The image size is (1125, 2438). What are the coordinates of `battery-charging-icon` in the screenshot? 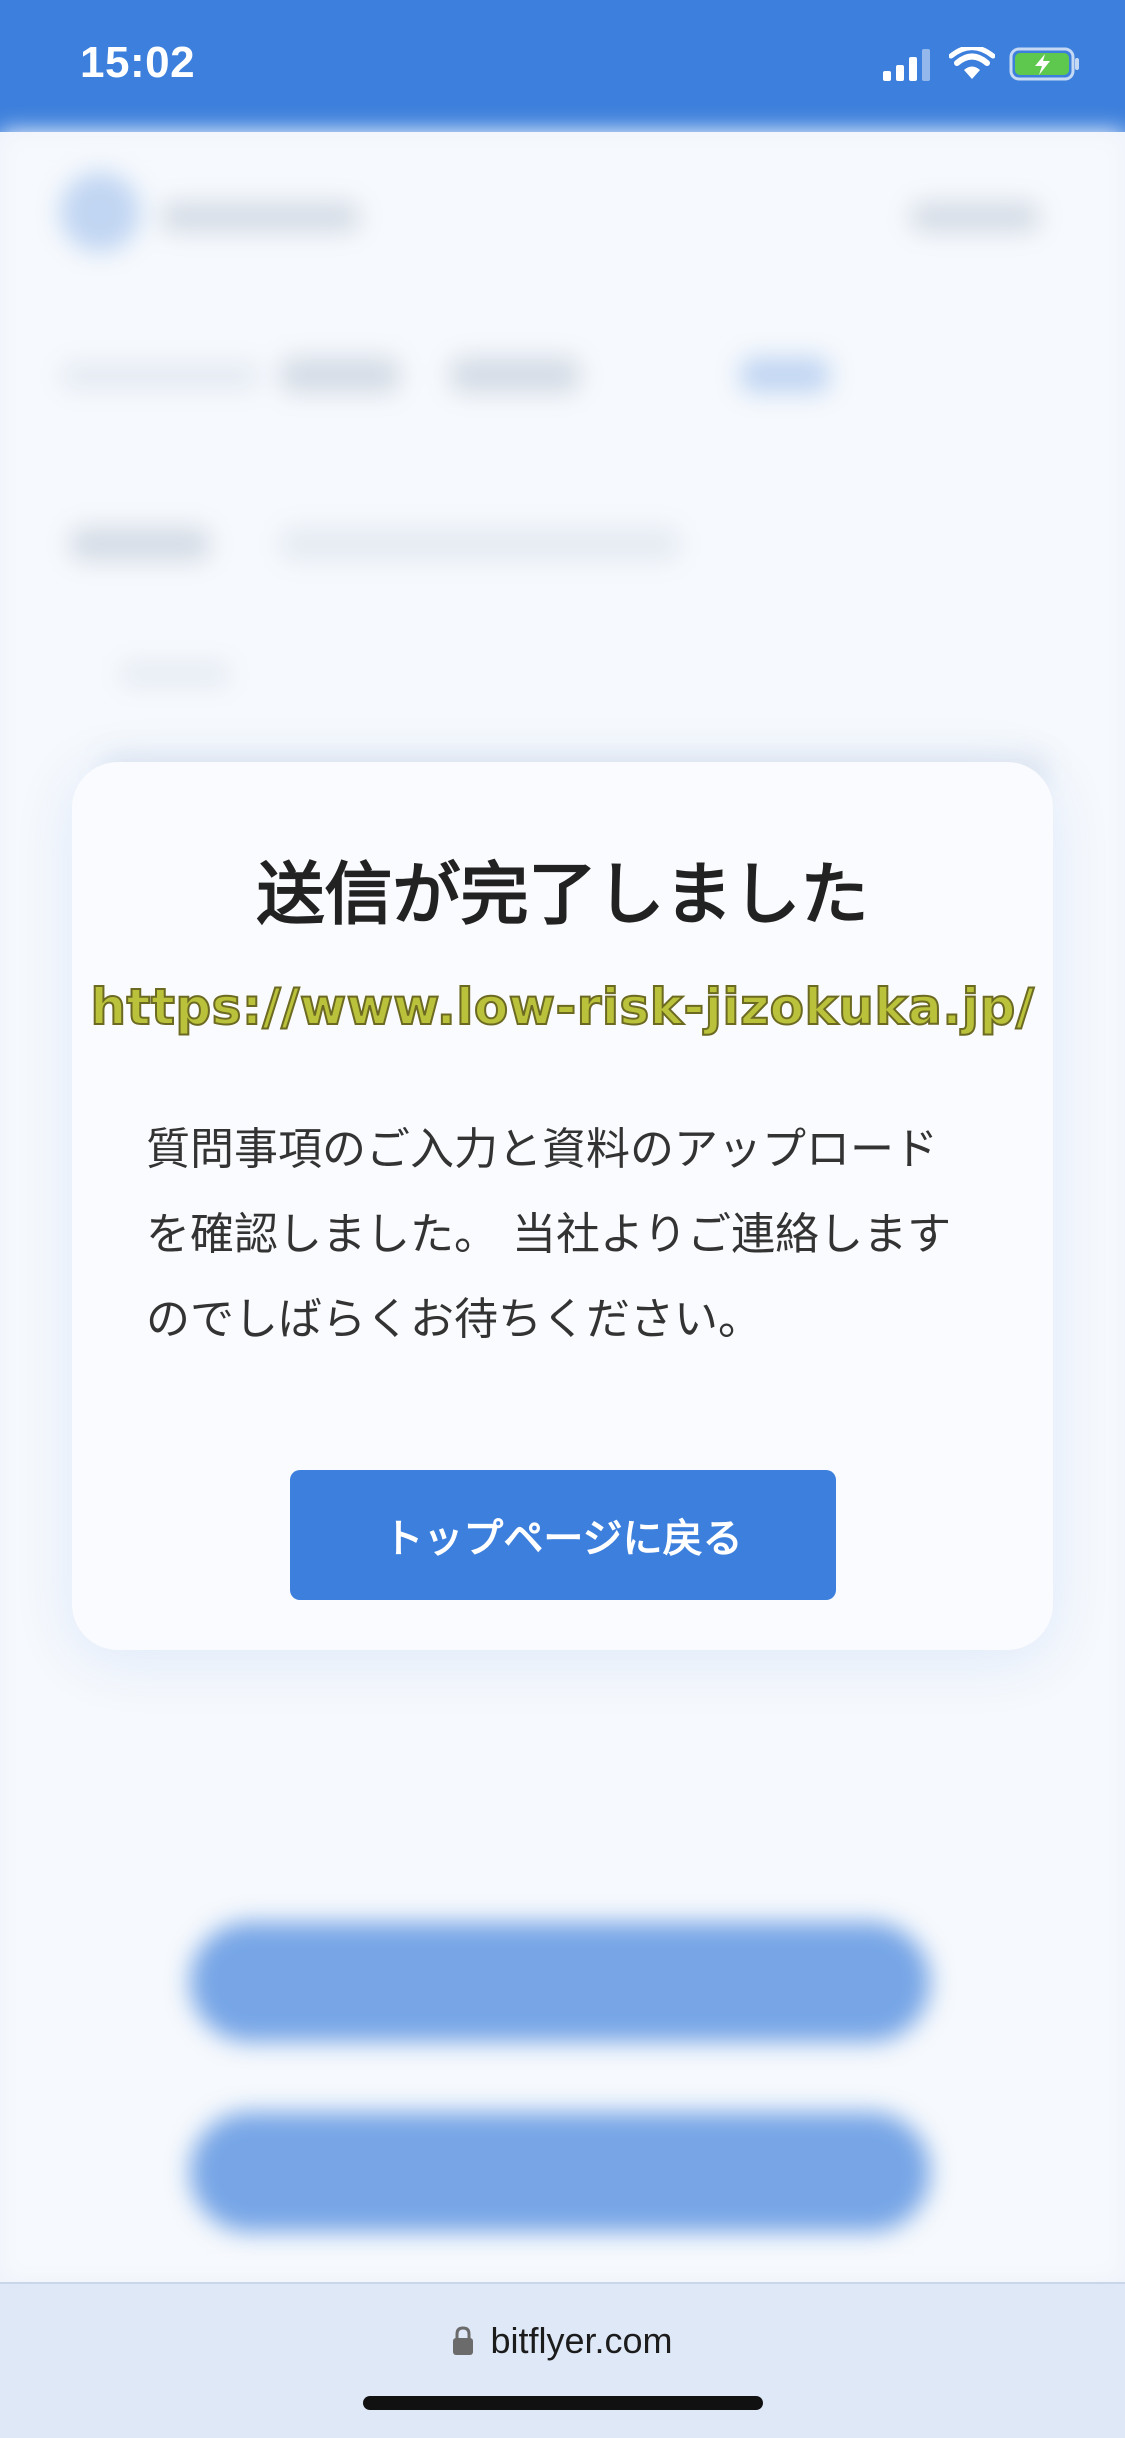 It's located at (1044, 64).